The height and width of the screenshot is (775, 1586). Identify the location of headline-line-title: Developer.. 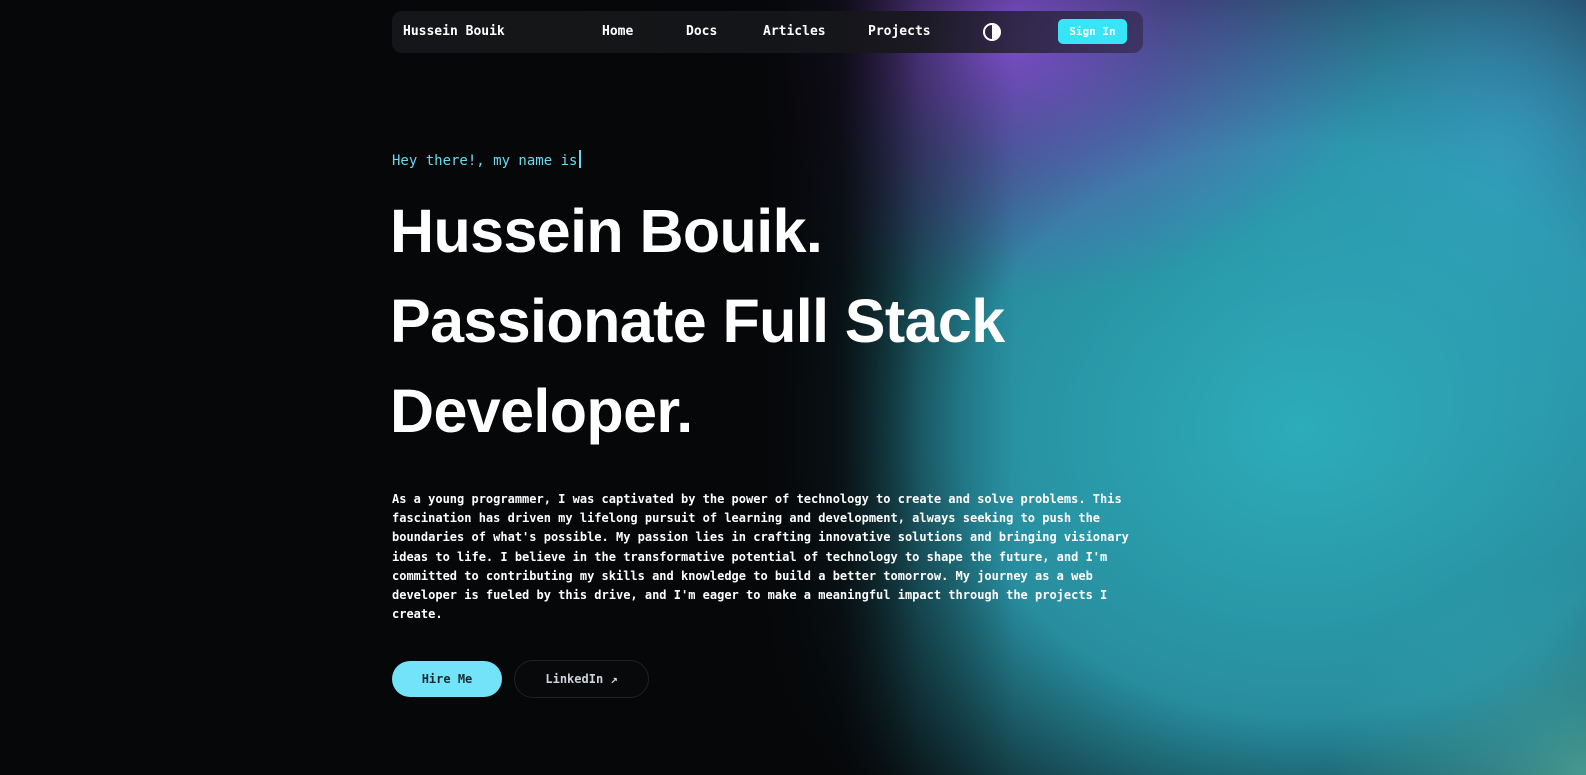
(541, 411).